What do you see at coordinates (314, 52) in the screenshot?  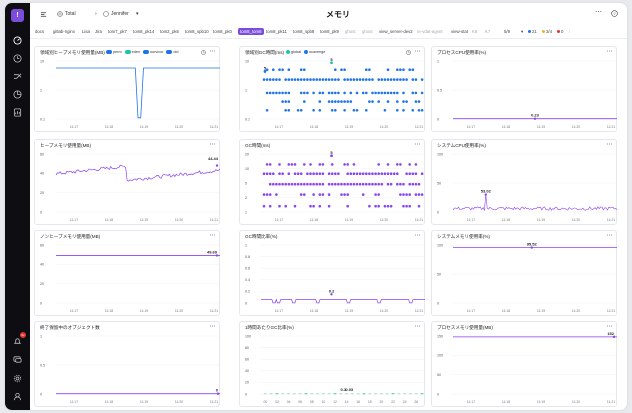 I see `legend-item: scavenge` at bounding box center [314, 52].